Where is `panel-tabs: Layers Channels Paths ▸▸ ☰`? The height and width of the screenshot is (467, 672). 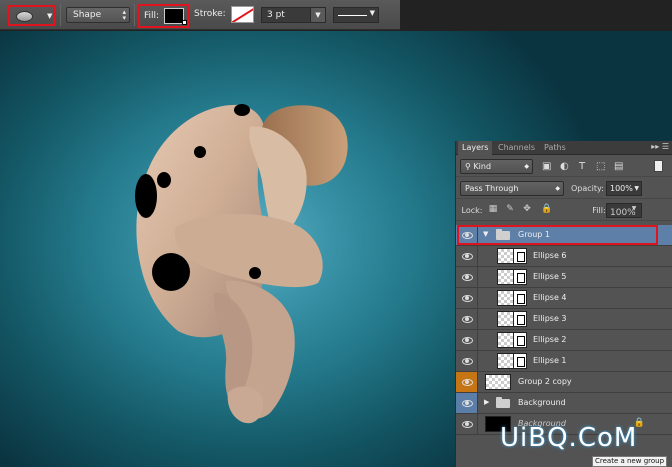
panel-tabs: Layers Channels Paths ▸▸ ☰ is located at coordinates (564, 148).